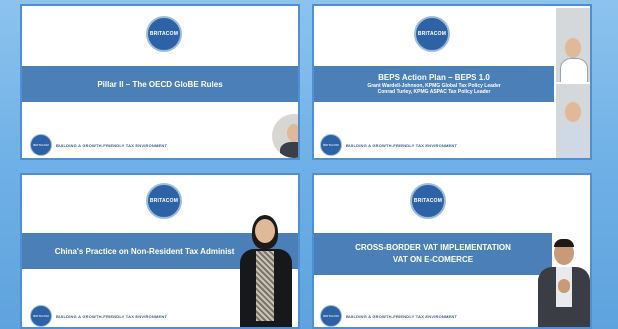 Image resolution: width=618 pixels, height=329 pixels. I want to click on presenter-head, so click(265, 231).